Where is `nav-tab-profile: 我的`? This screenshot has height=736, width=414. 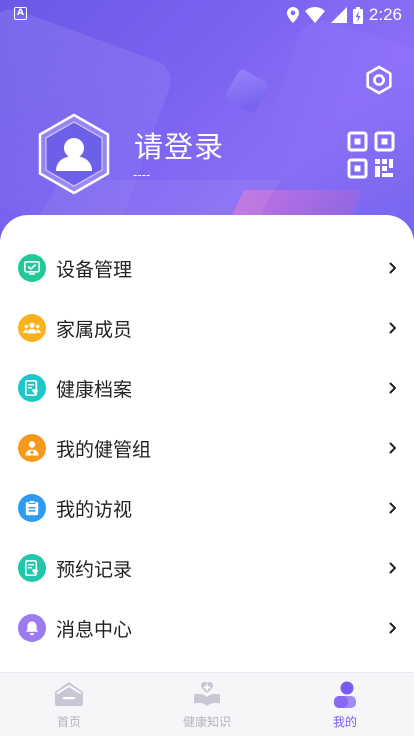 nav-tab-profile: 我的 is located at coordinates (345, 704).